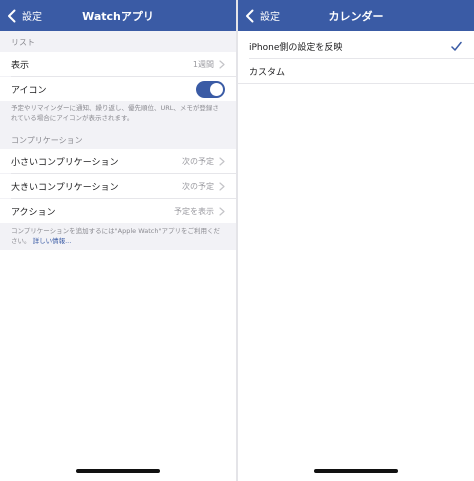  I want to click on large-complication-row: 大きいコンプリケーション 次の予定, so click(118, 186).